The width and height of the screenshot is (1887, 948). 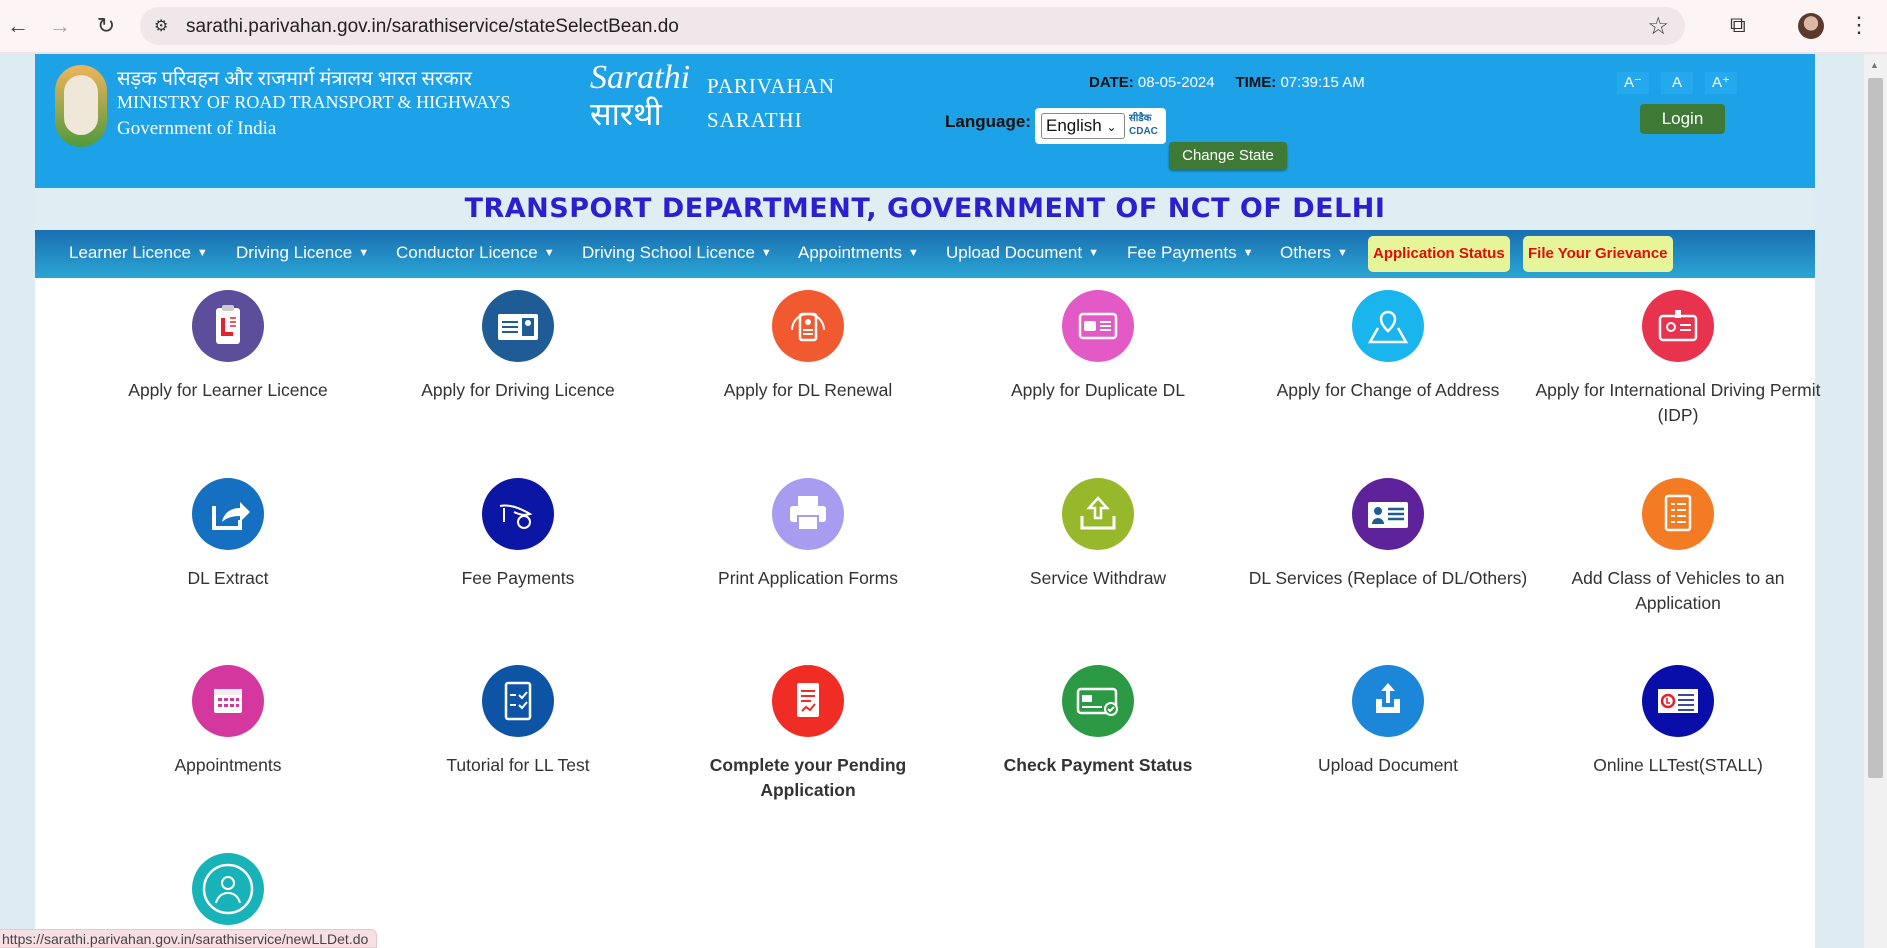 What do you see at coordinates (1083, 126) in the screenshot?
I see `language-select: English ⌄` at bounding box center [1083, 126].